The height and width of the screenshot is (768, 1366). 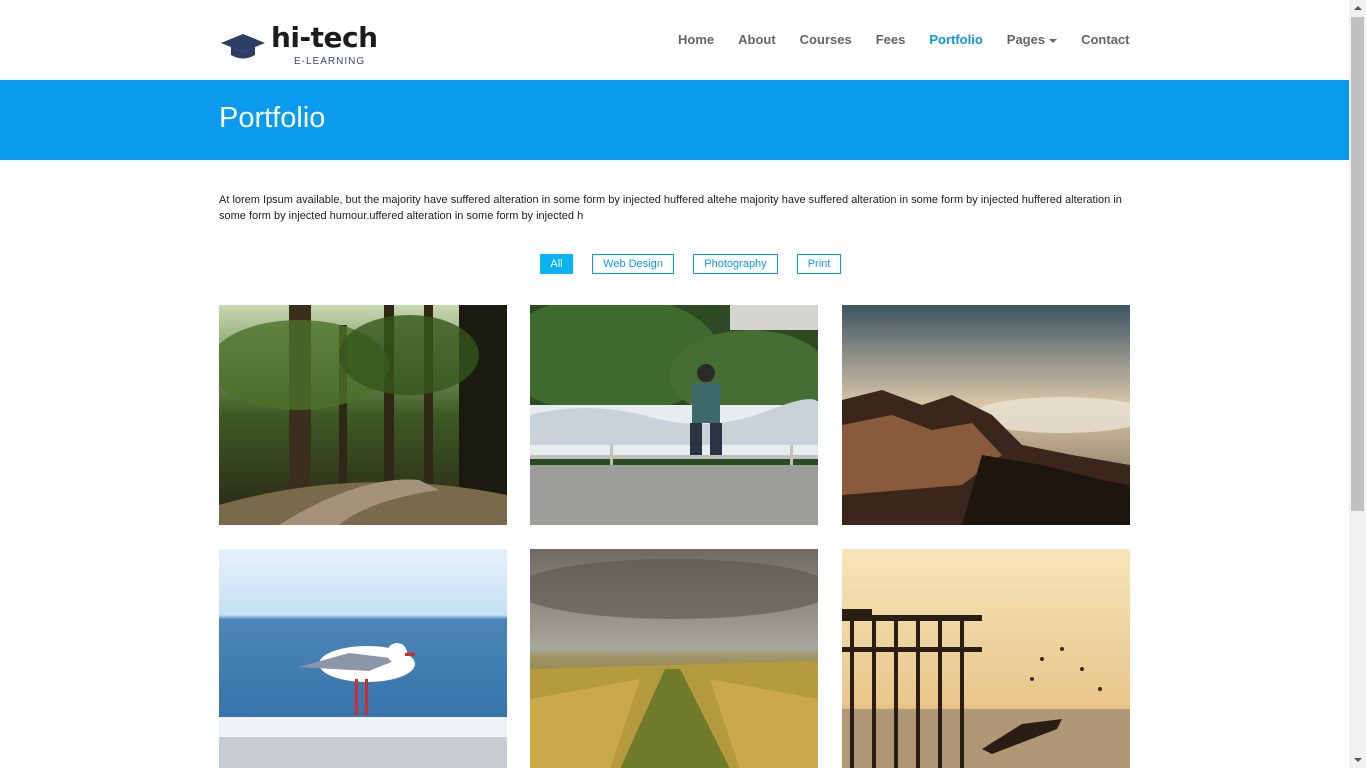 I want to click on gallery-item-man-by-river, so click(x=674, y=415).